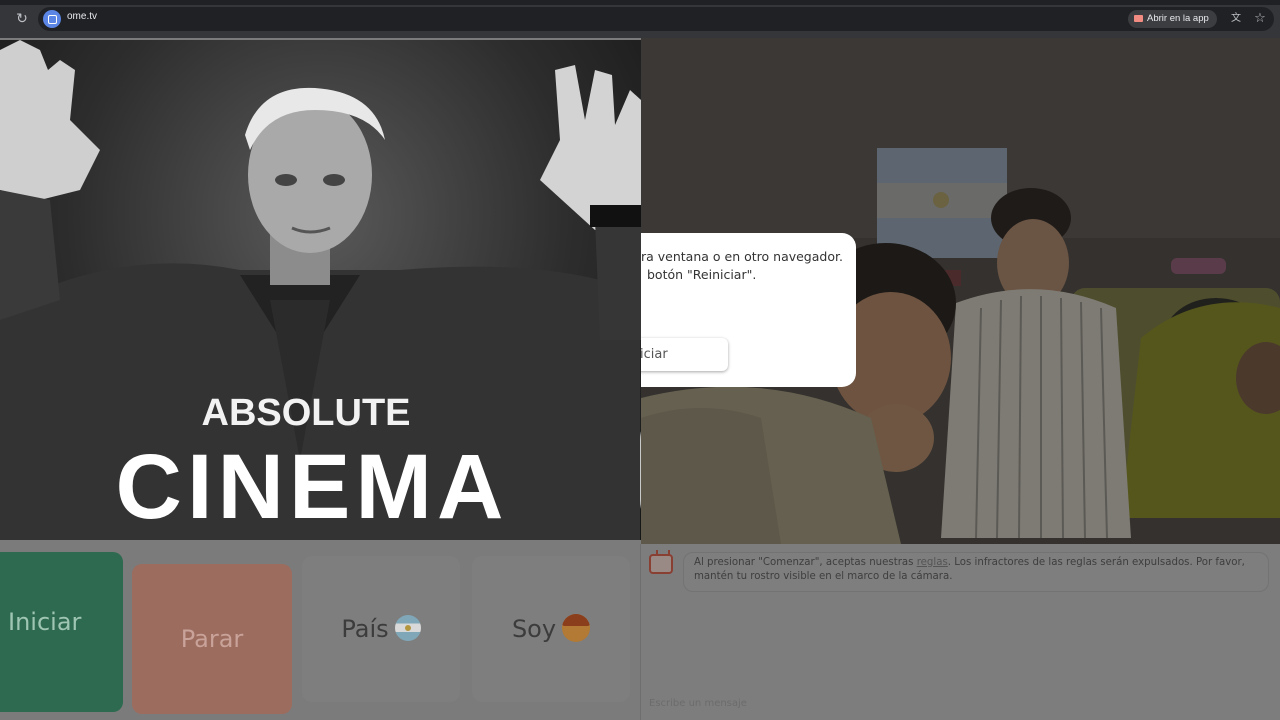 This screenshot has width=1280, height=720. I want to click on restart-button-label: iciar, so click(654, 354).